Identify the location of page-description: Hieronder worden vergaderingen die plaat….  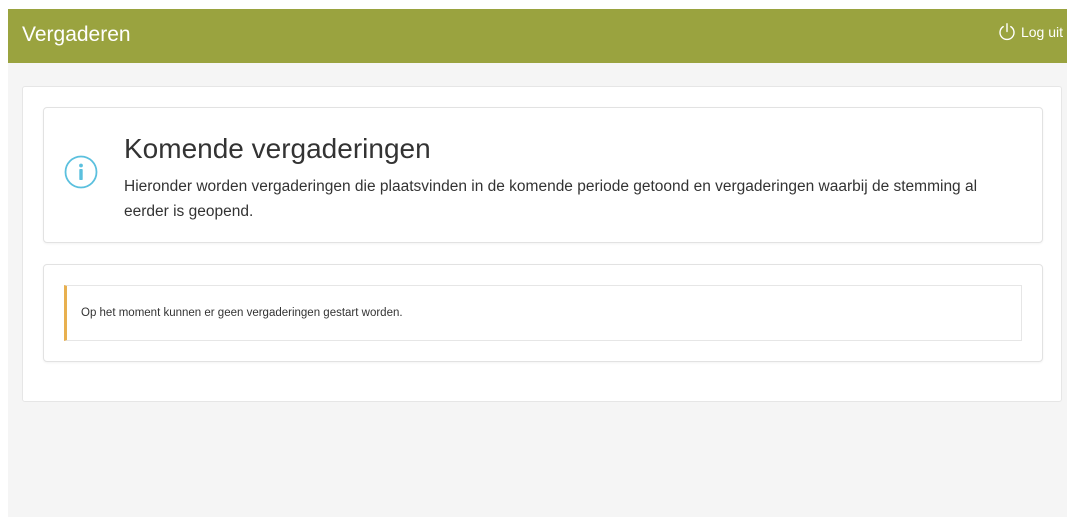
(551, 199).